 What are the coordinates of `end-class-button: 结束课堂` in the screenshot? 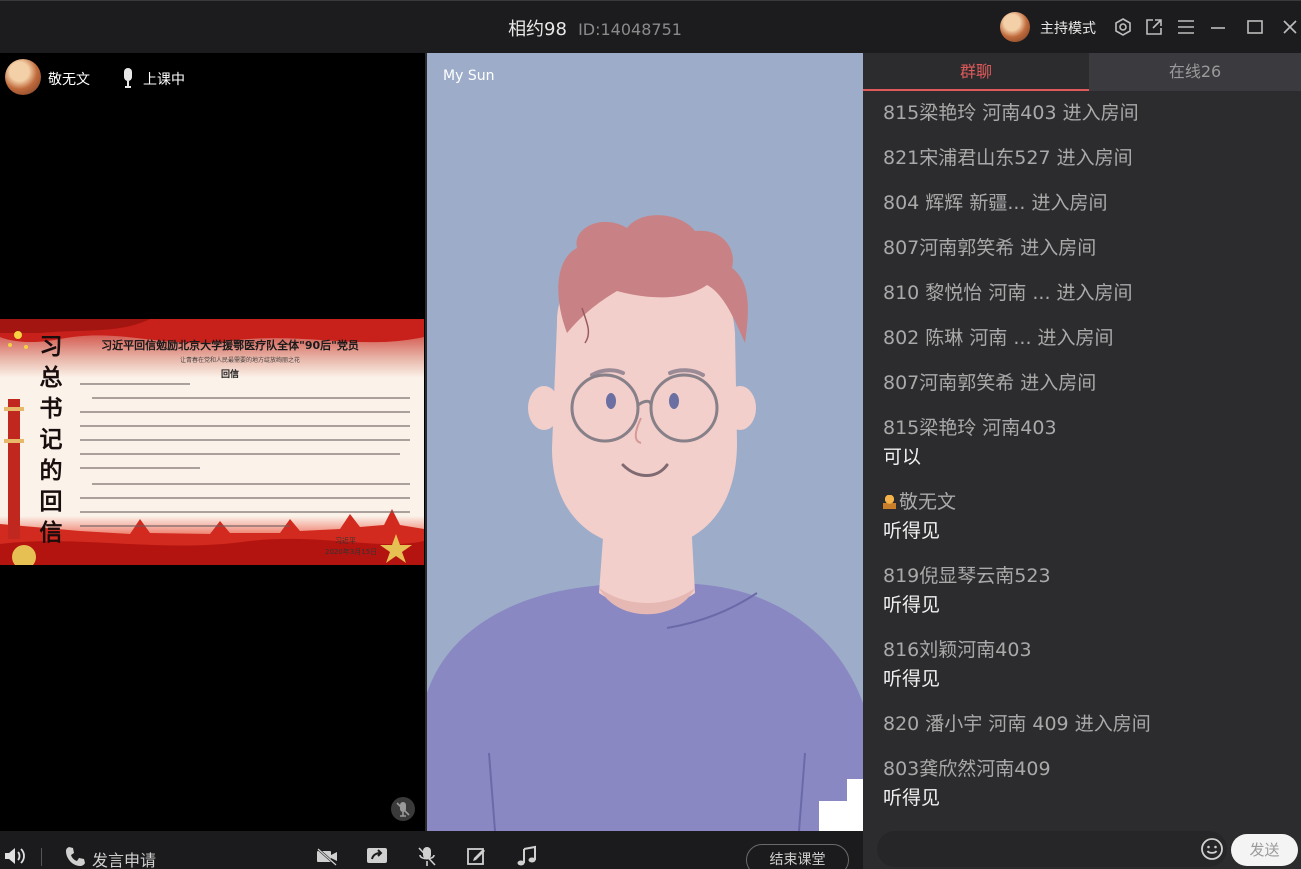 It's located at (797, 856).